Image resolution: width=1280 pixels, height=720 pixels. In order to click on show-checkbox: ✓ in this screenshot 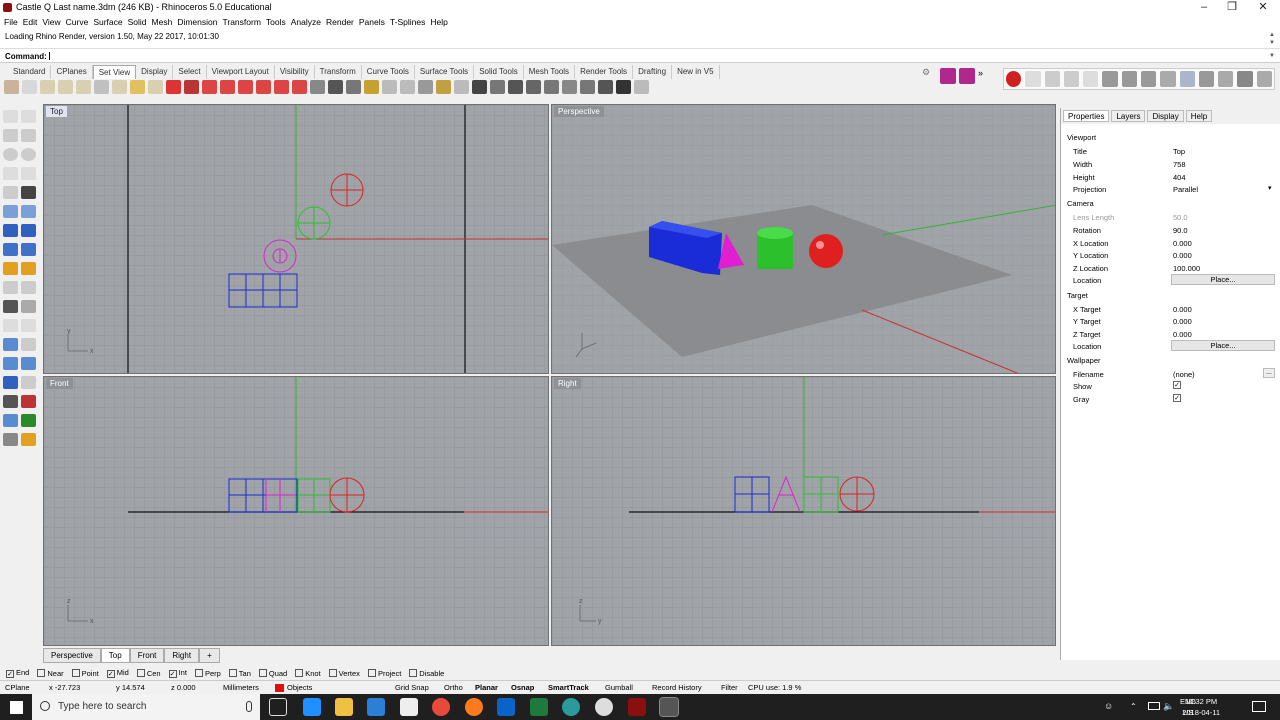, I will do `click(1177, 385)`.